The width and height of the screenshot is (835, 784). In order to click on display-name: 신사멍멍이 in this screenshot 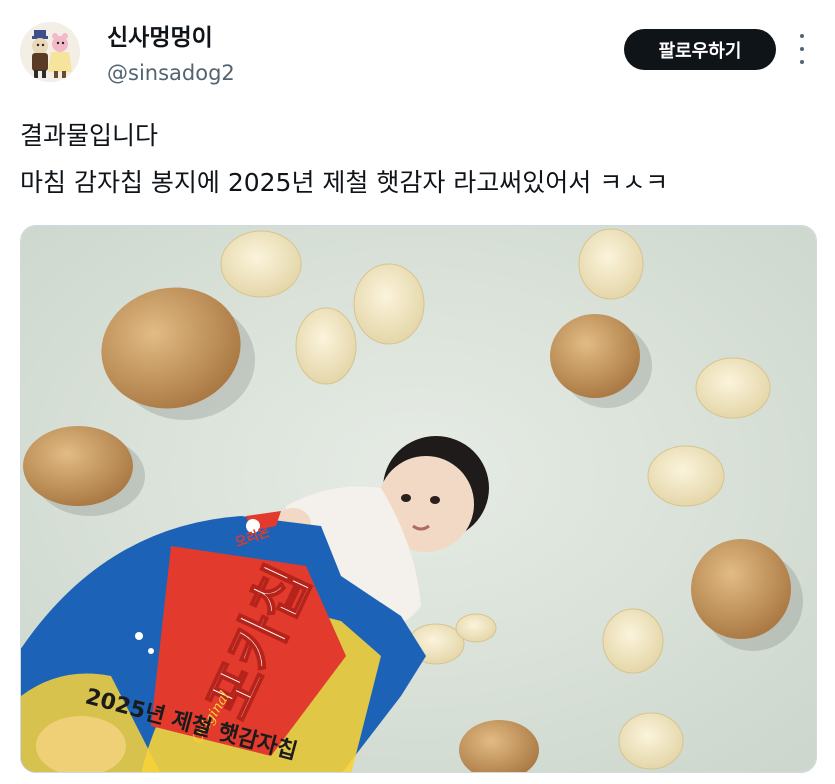, I will do `click(160, 38)`.